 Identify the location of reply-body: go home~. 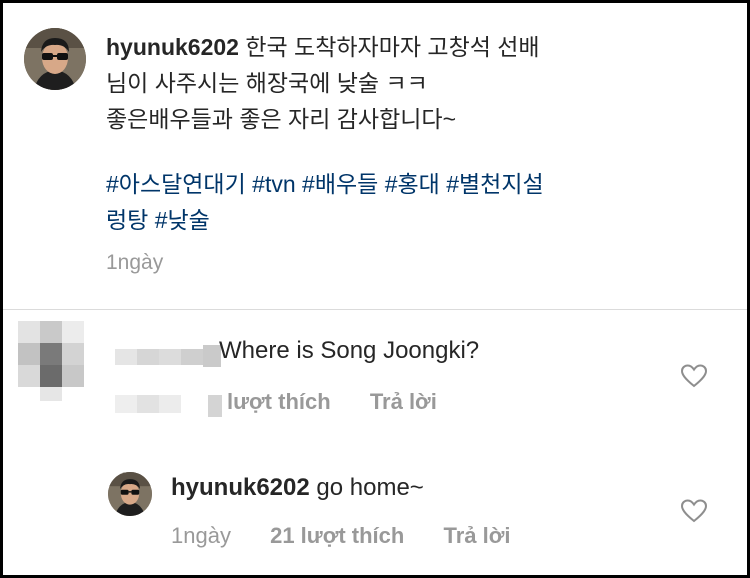
(370, 487).